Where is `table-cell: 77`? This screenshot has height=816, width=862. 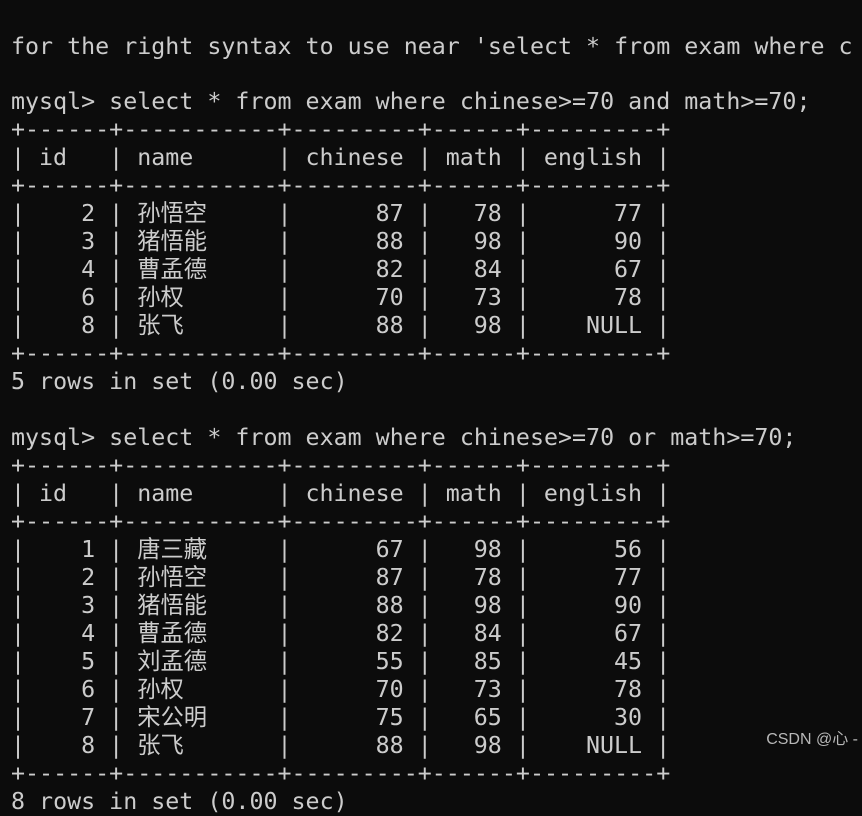
table-cell: 77 is located at coordinates (628, 213).